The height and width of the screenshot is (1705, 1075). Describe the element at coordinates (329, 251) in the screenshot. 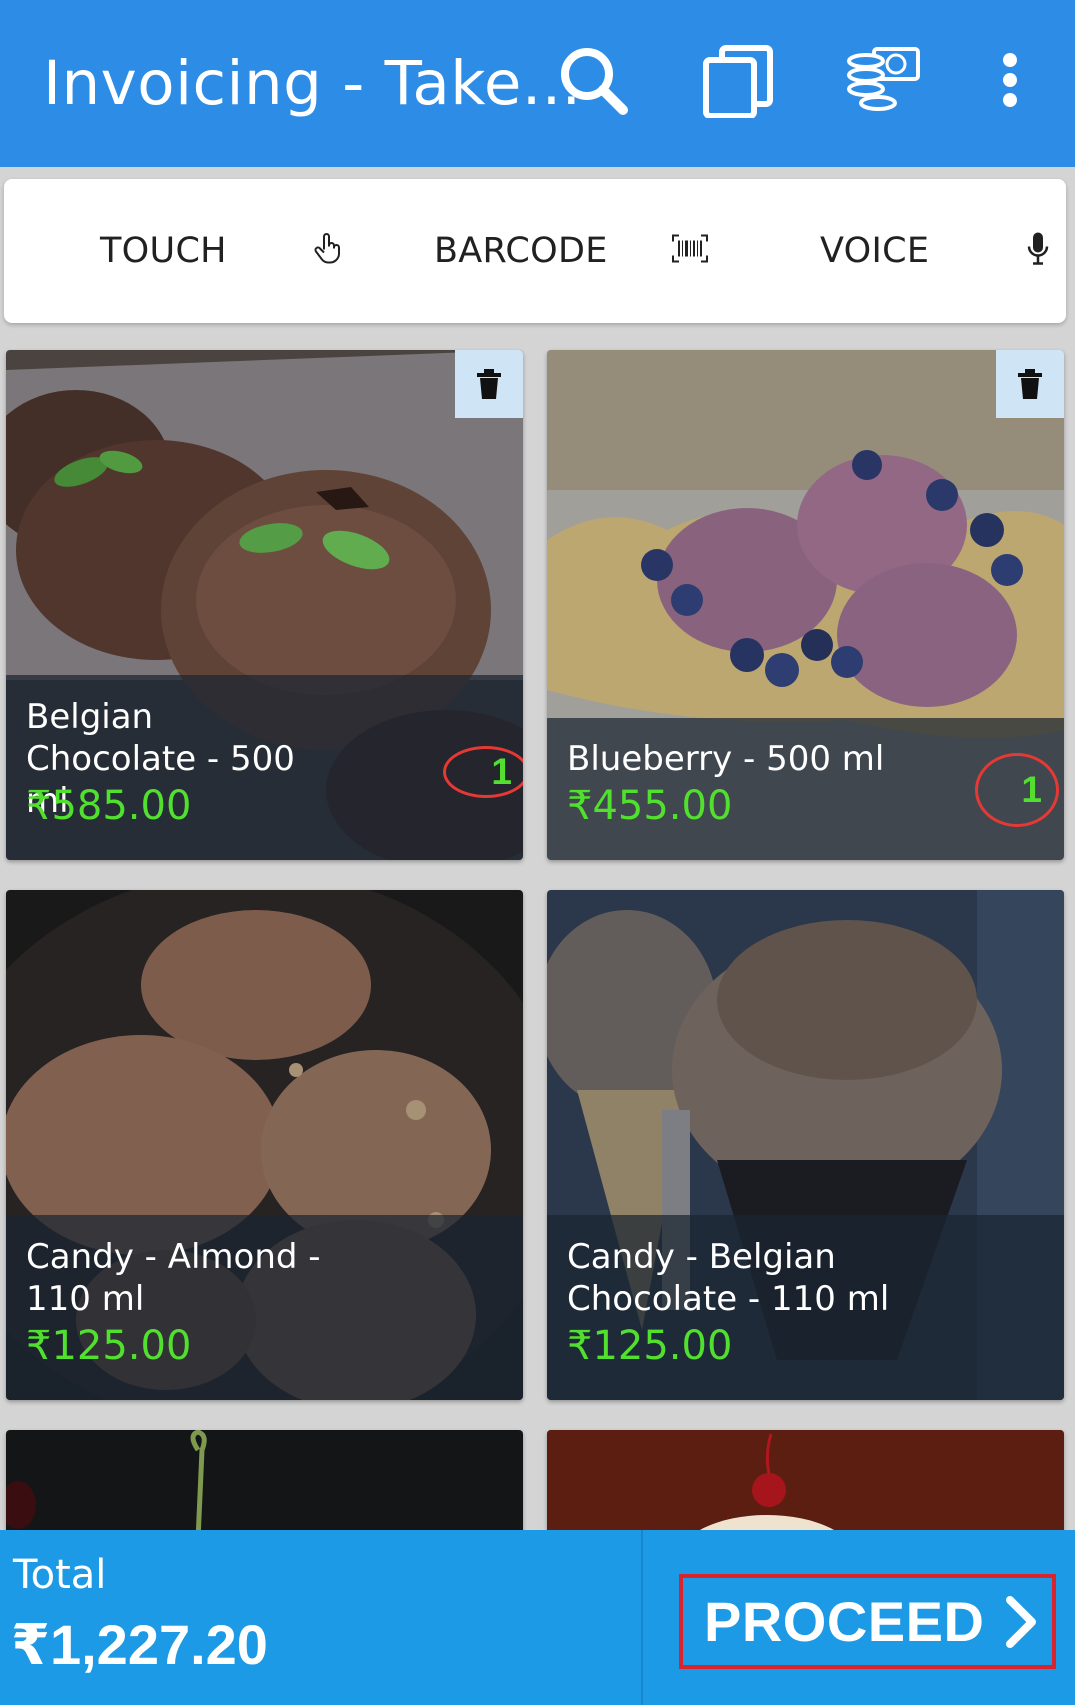

I see `touch-hand-icon` at that location.